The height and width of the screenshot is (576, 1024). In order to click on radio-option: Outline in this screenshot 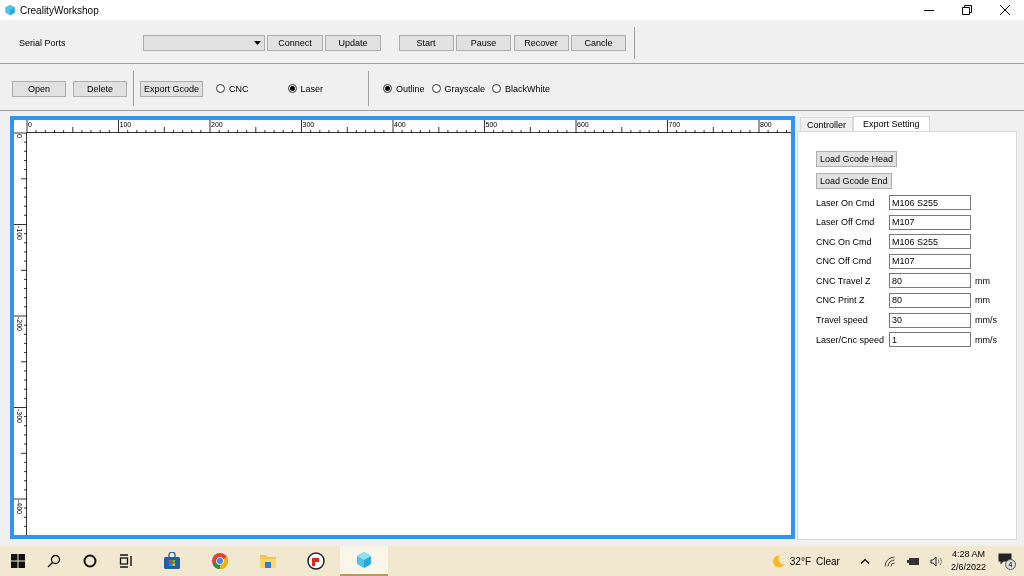, I will do `click(404, 88)`.